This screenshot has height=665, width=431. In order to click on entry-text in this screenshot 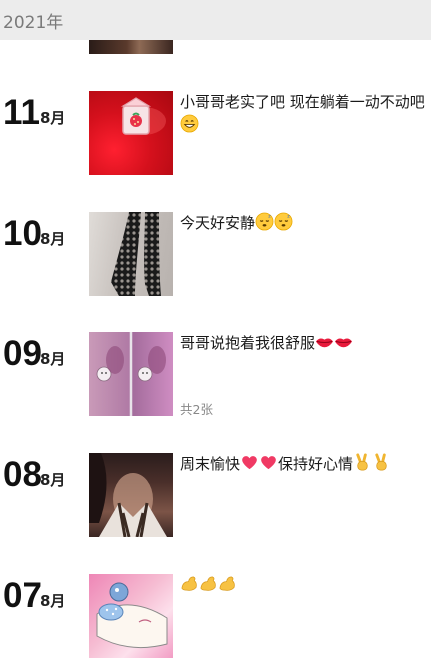, I will do `click(303, 587)`.